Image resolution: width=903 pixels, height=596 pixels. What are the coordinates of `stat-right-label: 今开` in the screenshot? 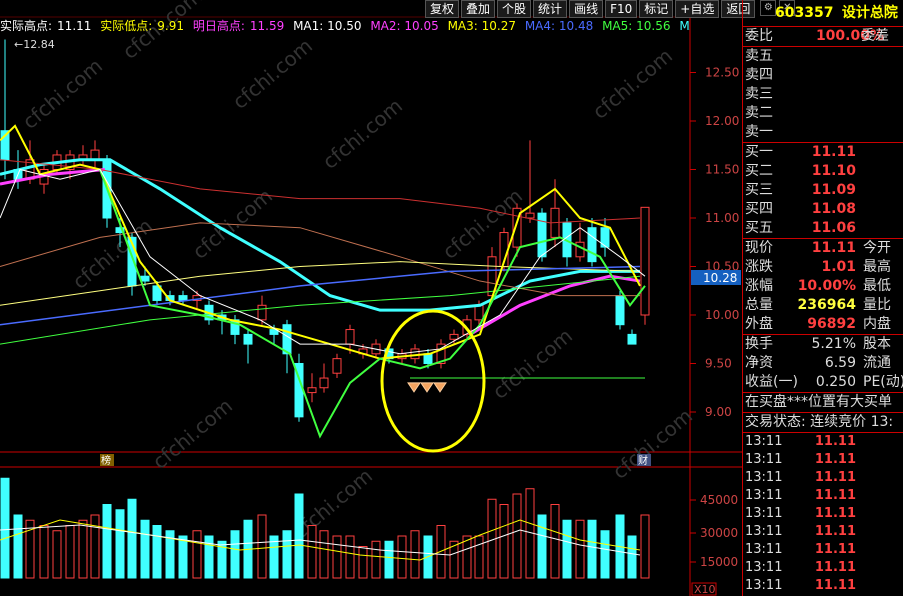 It's located at (877, 248).